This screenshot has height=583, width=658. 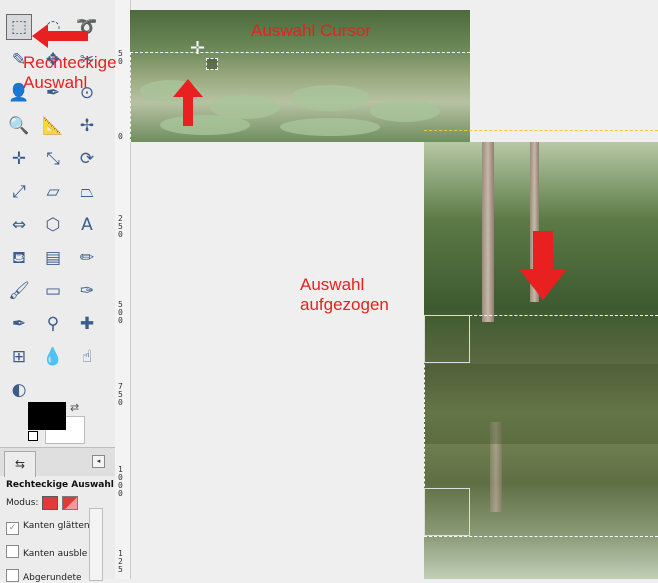 What do you see at coordinates (120, 136) in the screenshot?
I see `ruler-tick: 0` at bounding box center [120, 136].